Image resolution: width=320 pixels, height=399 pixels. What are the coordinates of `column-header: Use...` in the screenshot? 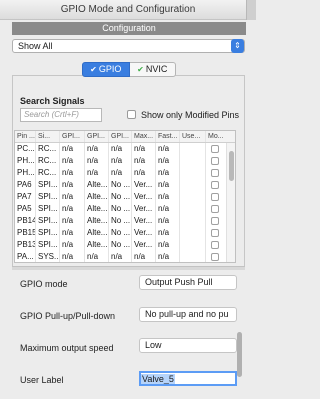 It's located at (193, 136).